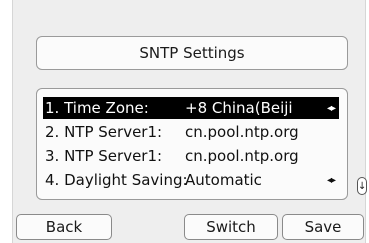 The image size is (369, 243). I want to click on save-button: Save, so click(323, 227).